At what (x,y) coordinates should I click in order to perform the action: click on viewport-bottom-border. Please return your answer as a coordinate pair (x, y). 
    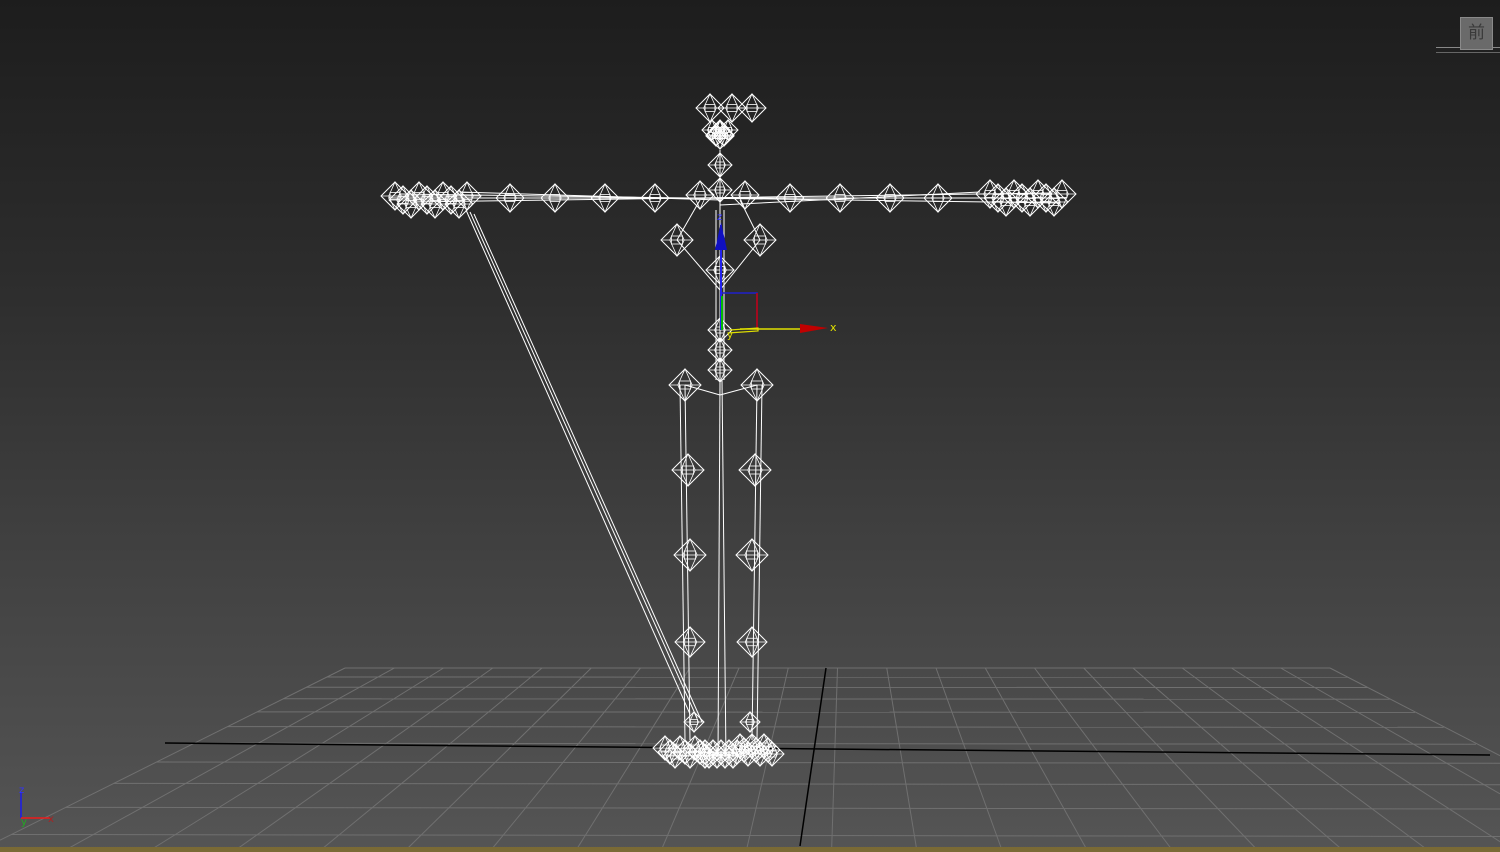
    Looking at the image, I should click on (750, 849).